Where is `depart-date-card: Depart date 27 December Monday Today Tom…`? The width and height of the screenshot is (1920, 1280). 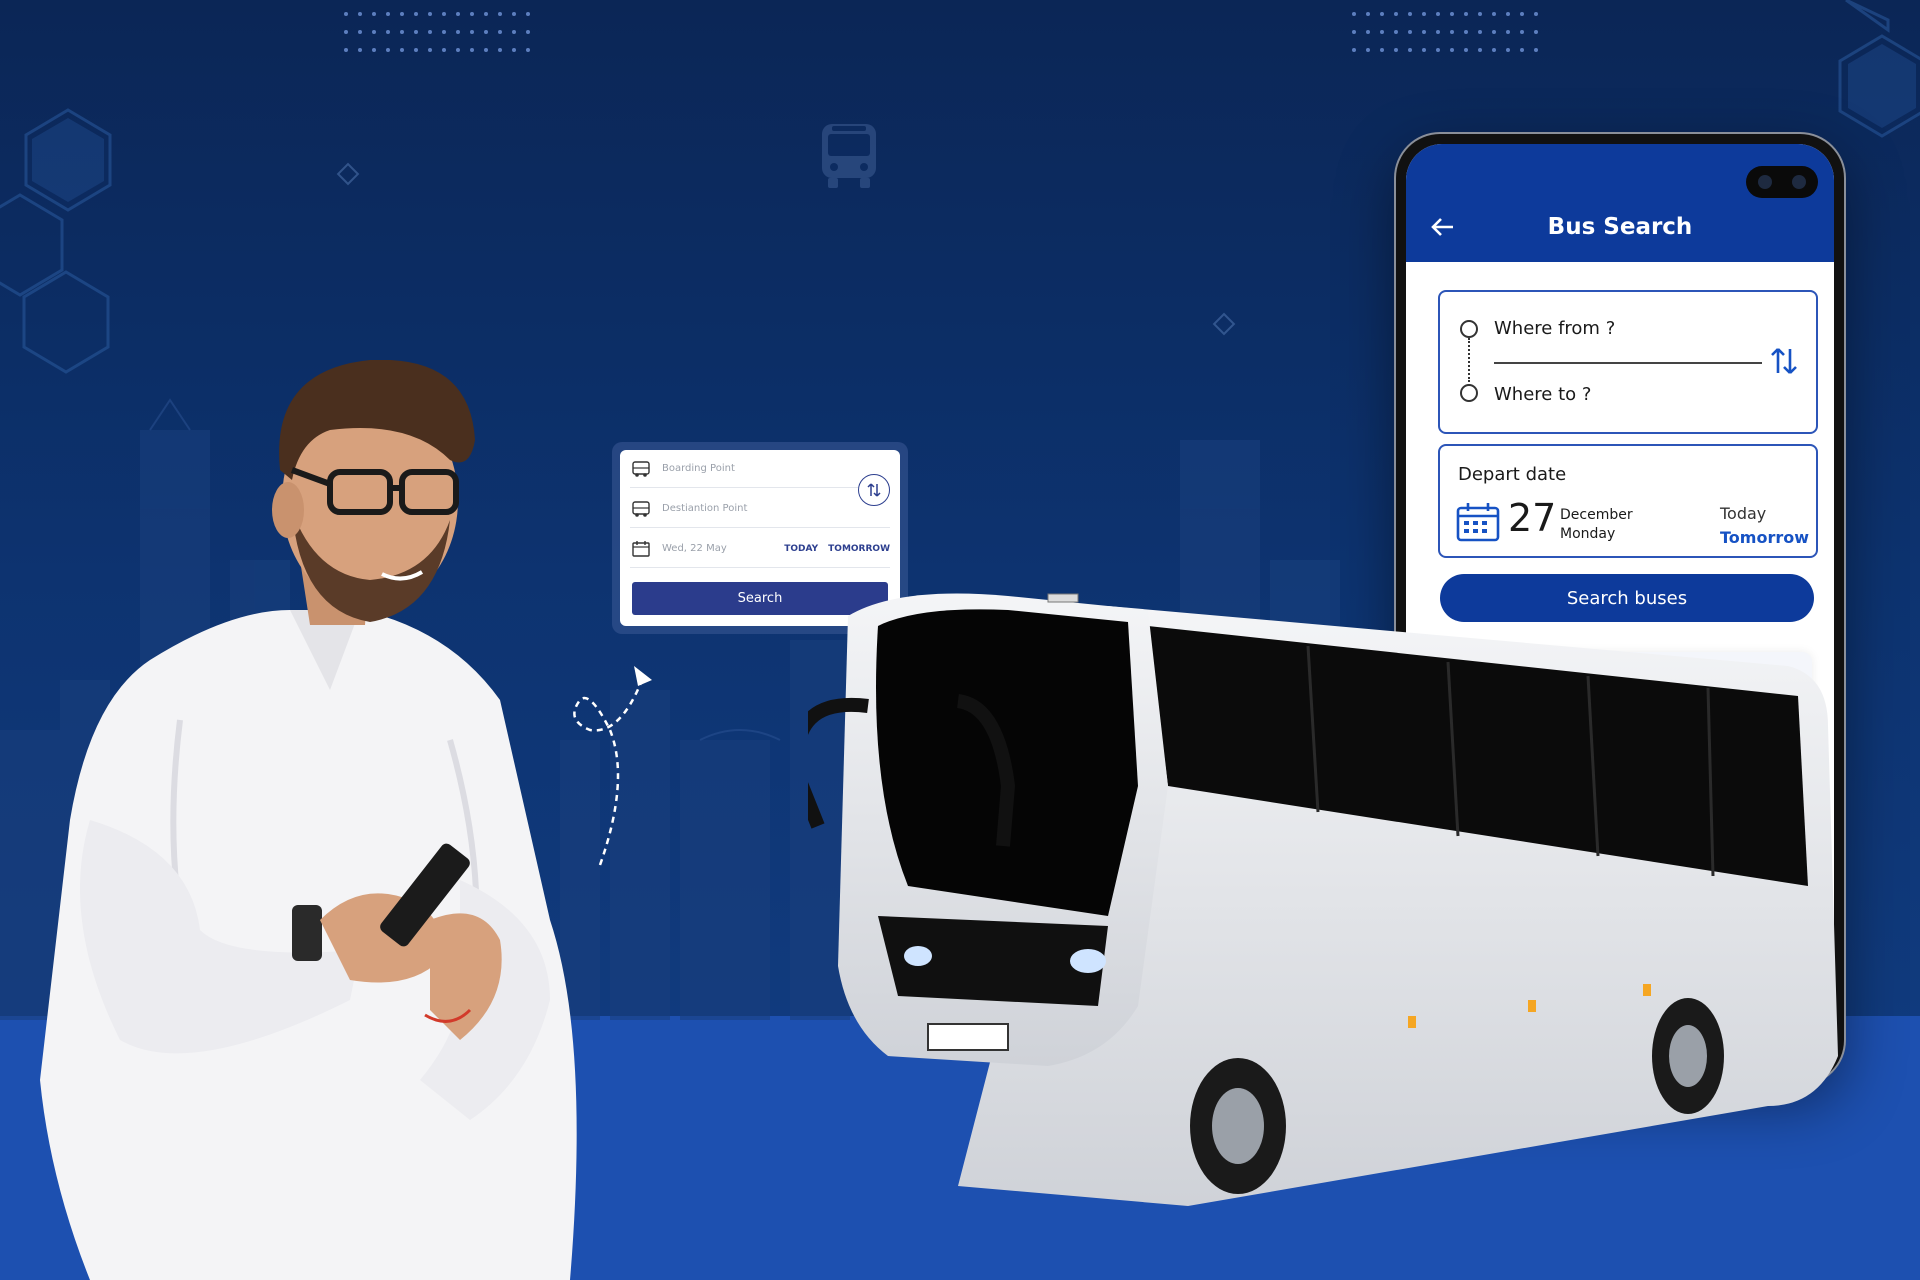
depart-date-card: Depart date 27 December Monday Today Tom… is located at coordinates (1628, 501).